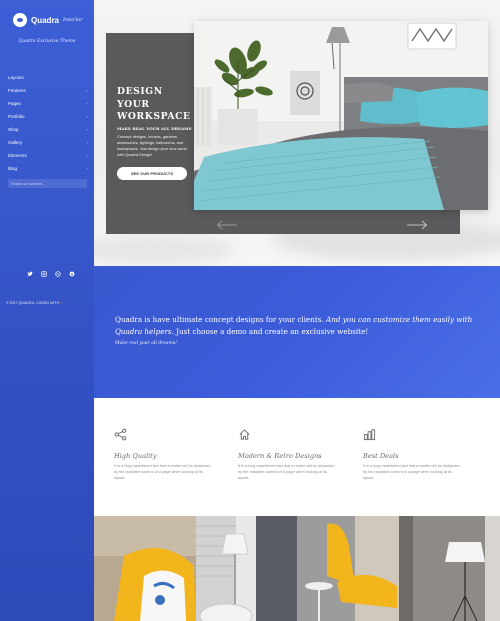 Image resolution: width=500 pixels, height=621 pixels. What do you see at coordinates (48, 155) in the screenshot?
I see `menu-item-elements: Elements ›` at bounding box center [48, 155].